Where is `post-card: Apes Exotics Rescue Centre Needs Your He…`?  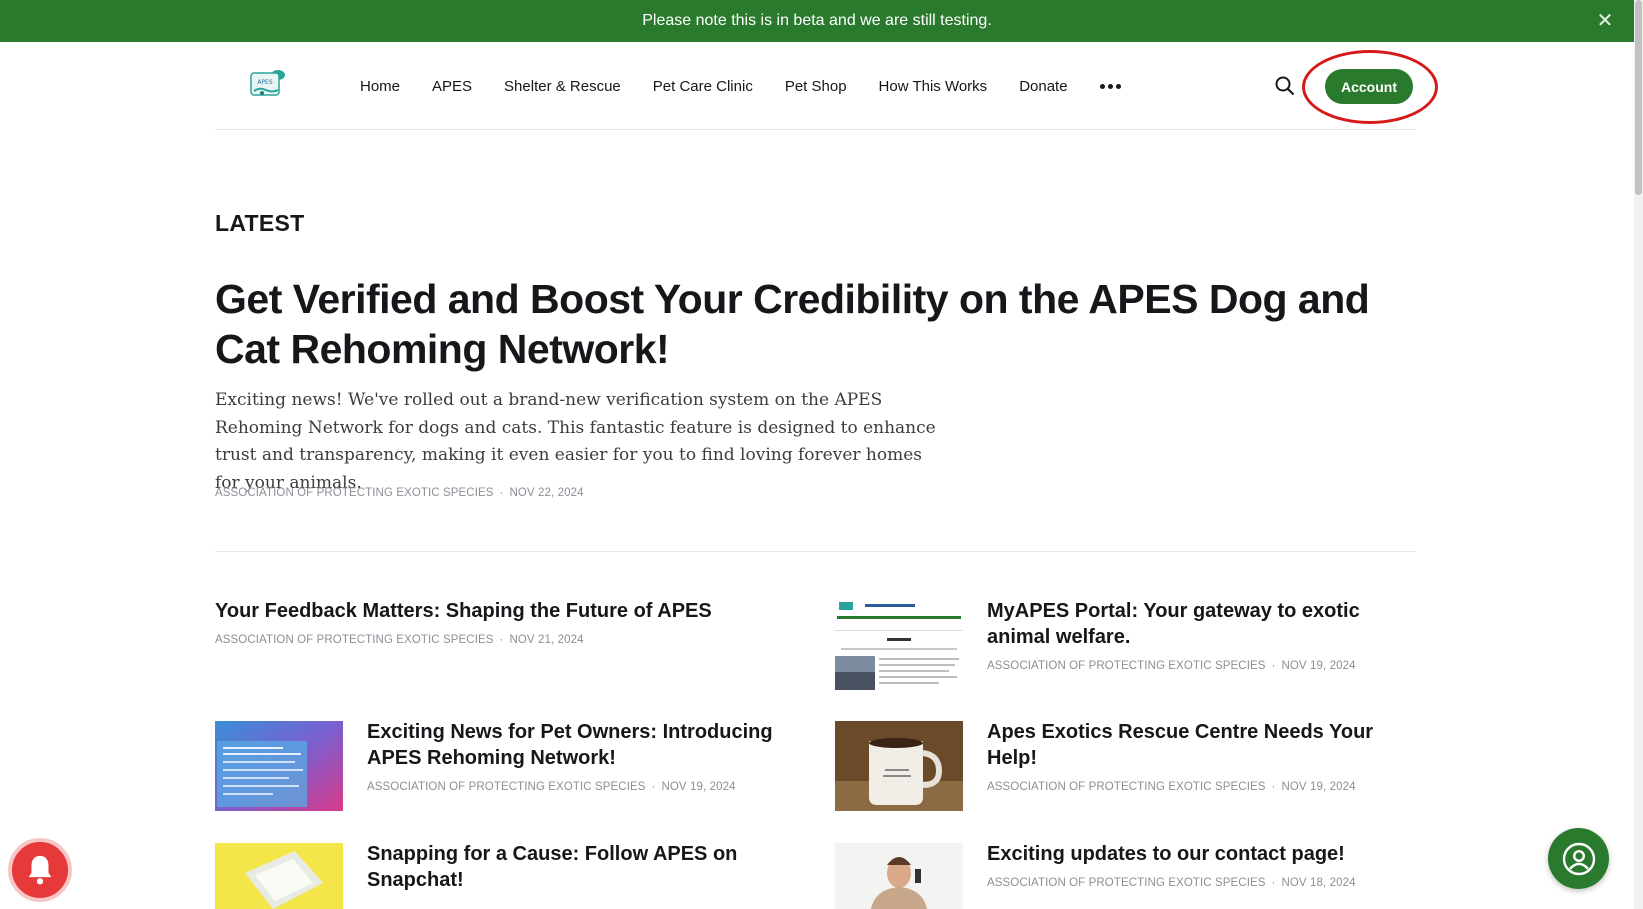 post-card: Apes Exotics Rescue Centre Needs Your He… is located at coordinates (1197, 756).